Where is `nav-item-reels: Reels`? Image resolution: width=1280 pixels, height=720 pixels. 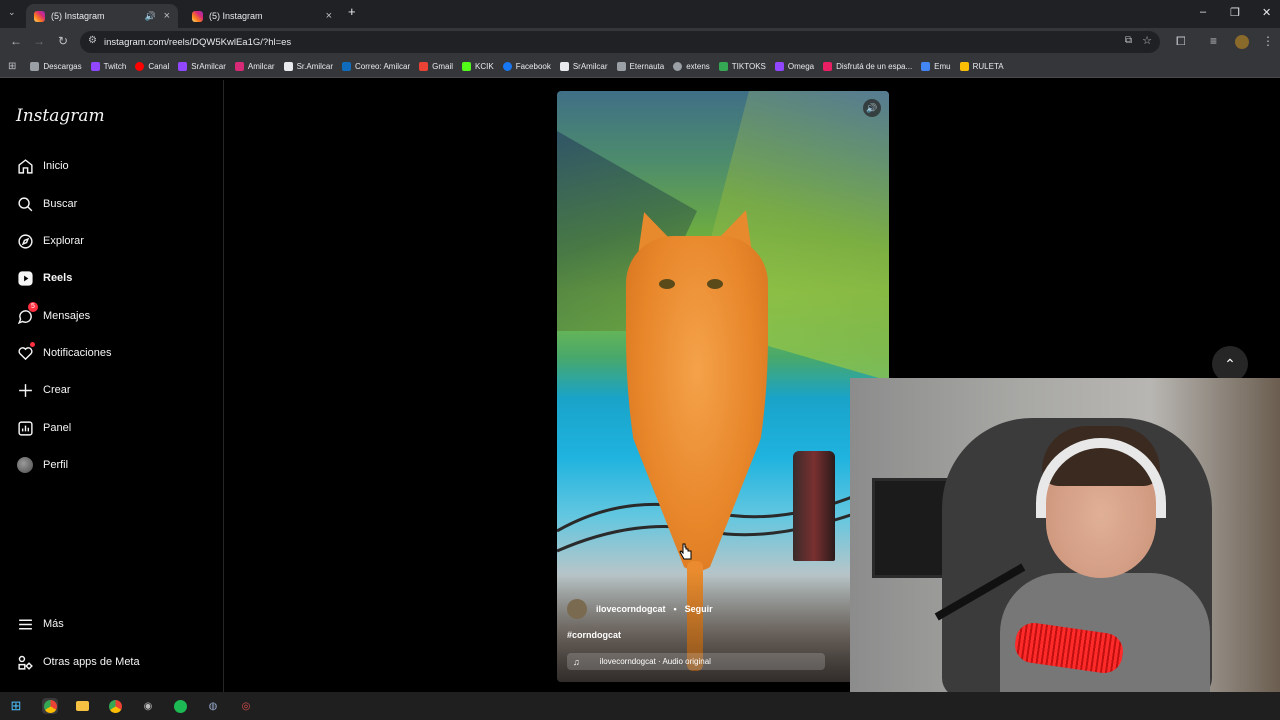 nav-item-reels: Reels is located at coordinates (44, 278).